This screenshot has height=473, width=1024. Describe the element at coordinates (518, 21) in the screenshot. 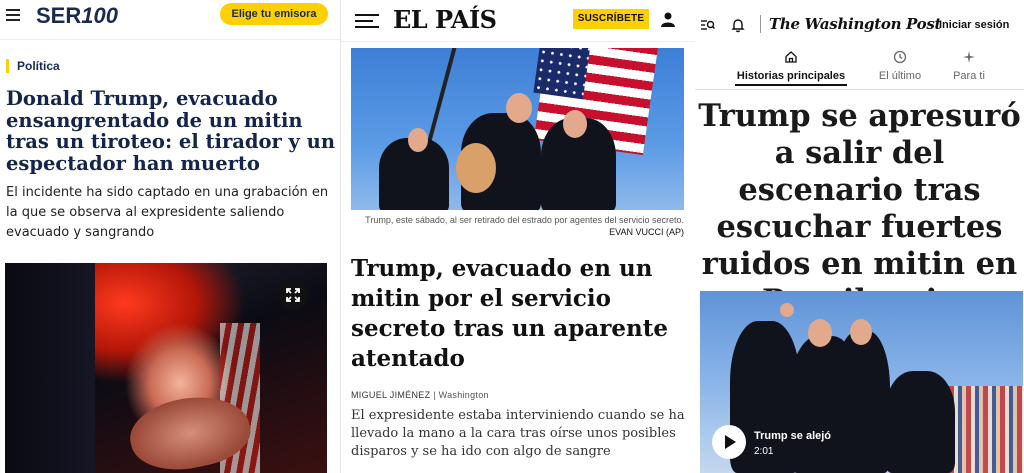

I see `elpais-header: EL PAÍS SUSCRÍBETE` at that location.